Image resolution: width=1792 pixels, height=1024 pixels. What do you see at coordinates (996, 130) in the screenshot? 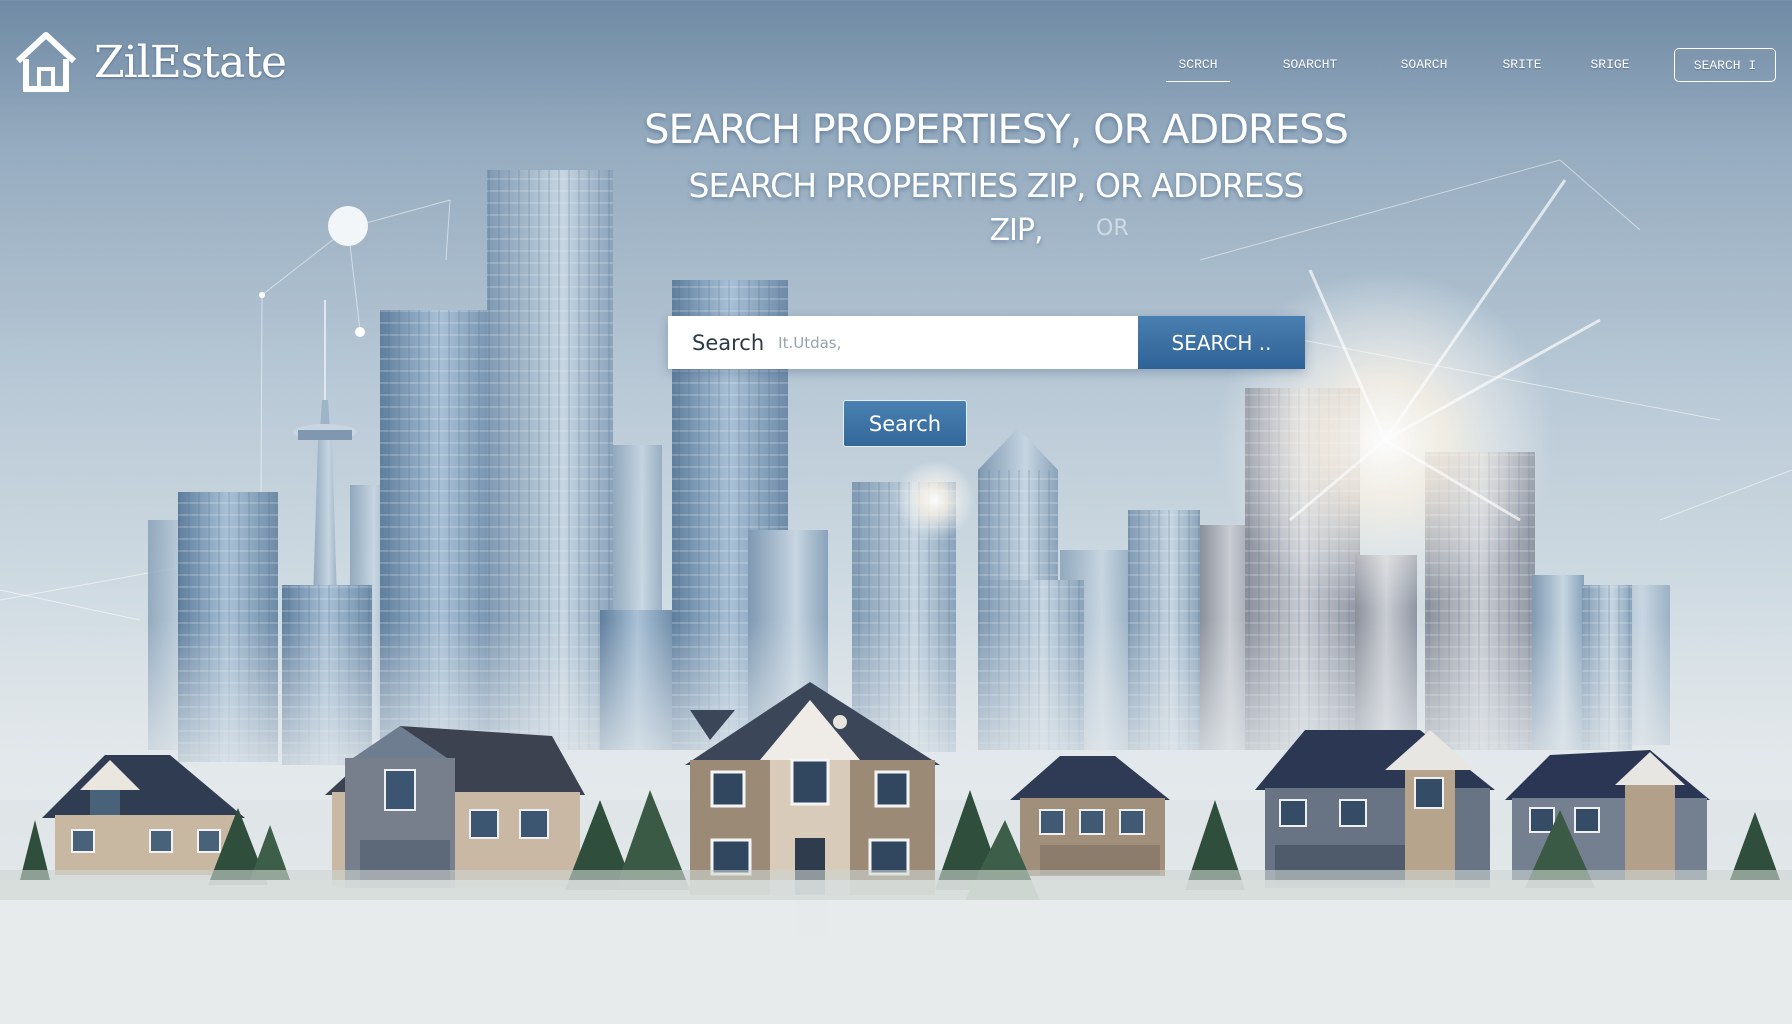
I see `hero-headline: SEARCH PROPERTIESY, OR ADDRESS` at bounding box center [996, 130].